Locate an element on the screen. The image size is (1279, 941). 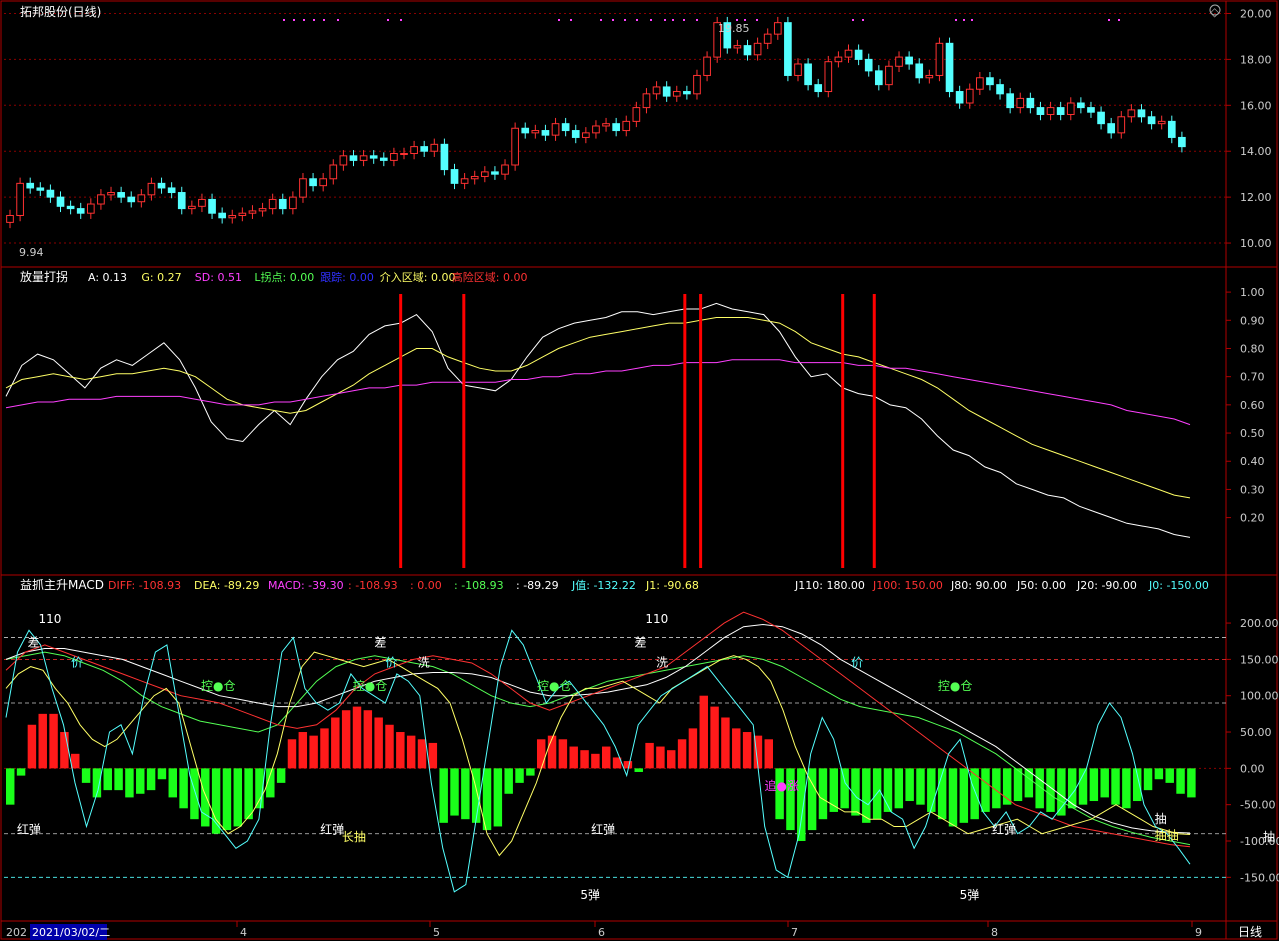
macd-tick-label: 100.00 is located at coordinates (1259, 696).